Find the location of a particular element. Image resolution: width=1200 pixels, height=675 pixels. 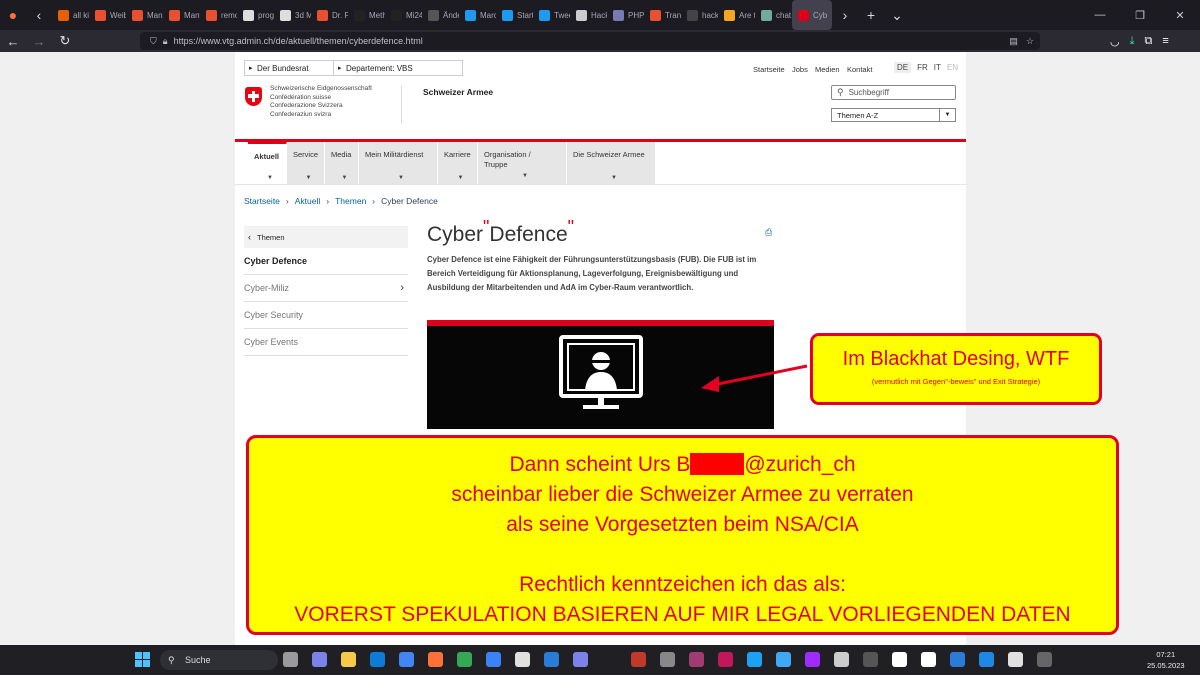

sidebar-item-cyber-miliz: Cyber-Miliz › is located at coordinates (326, 288).